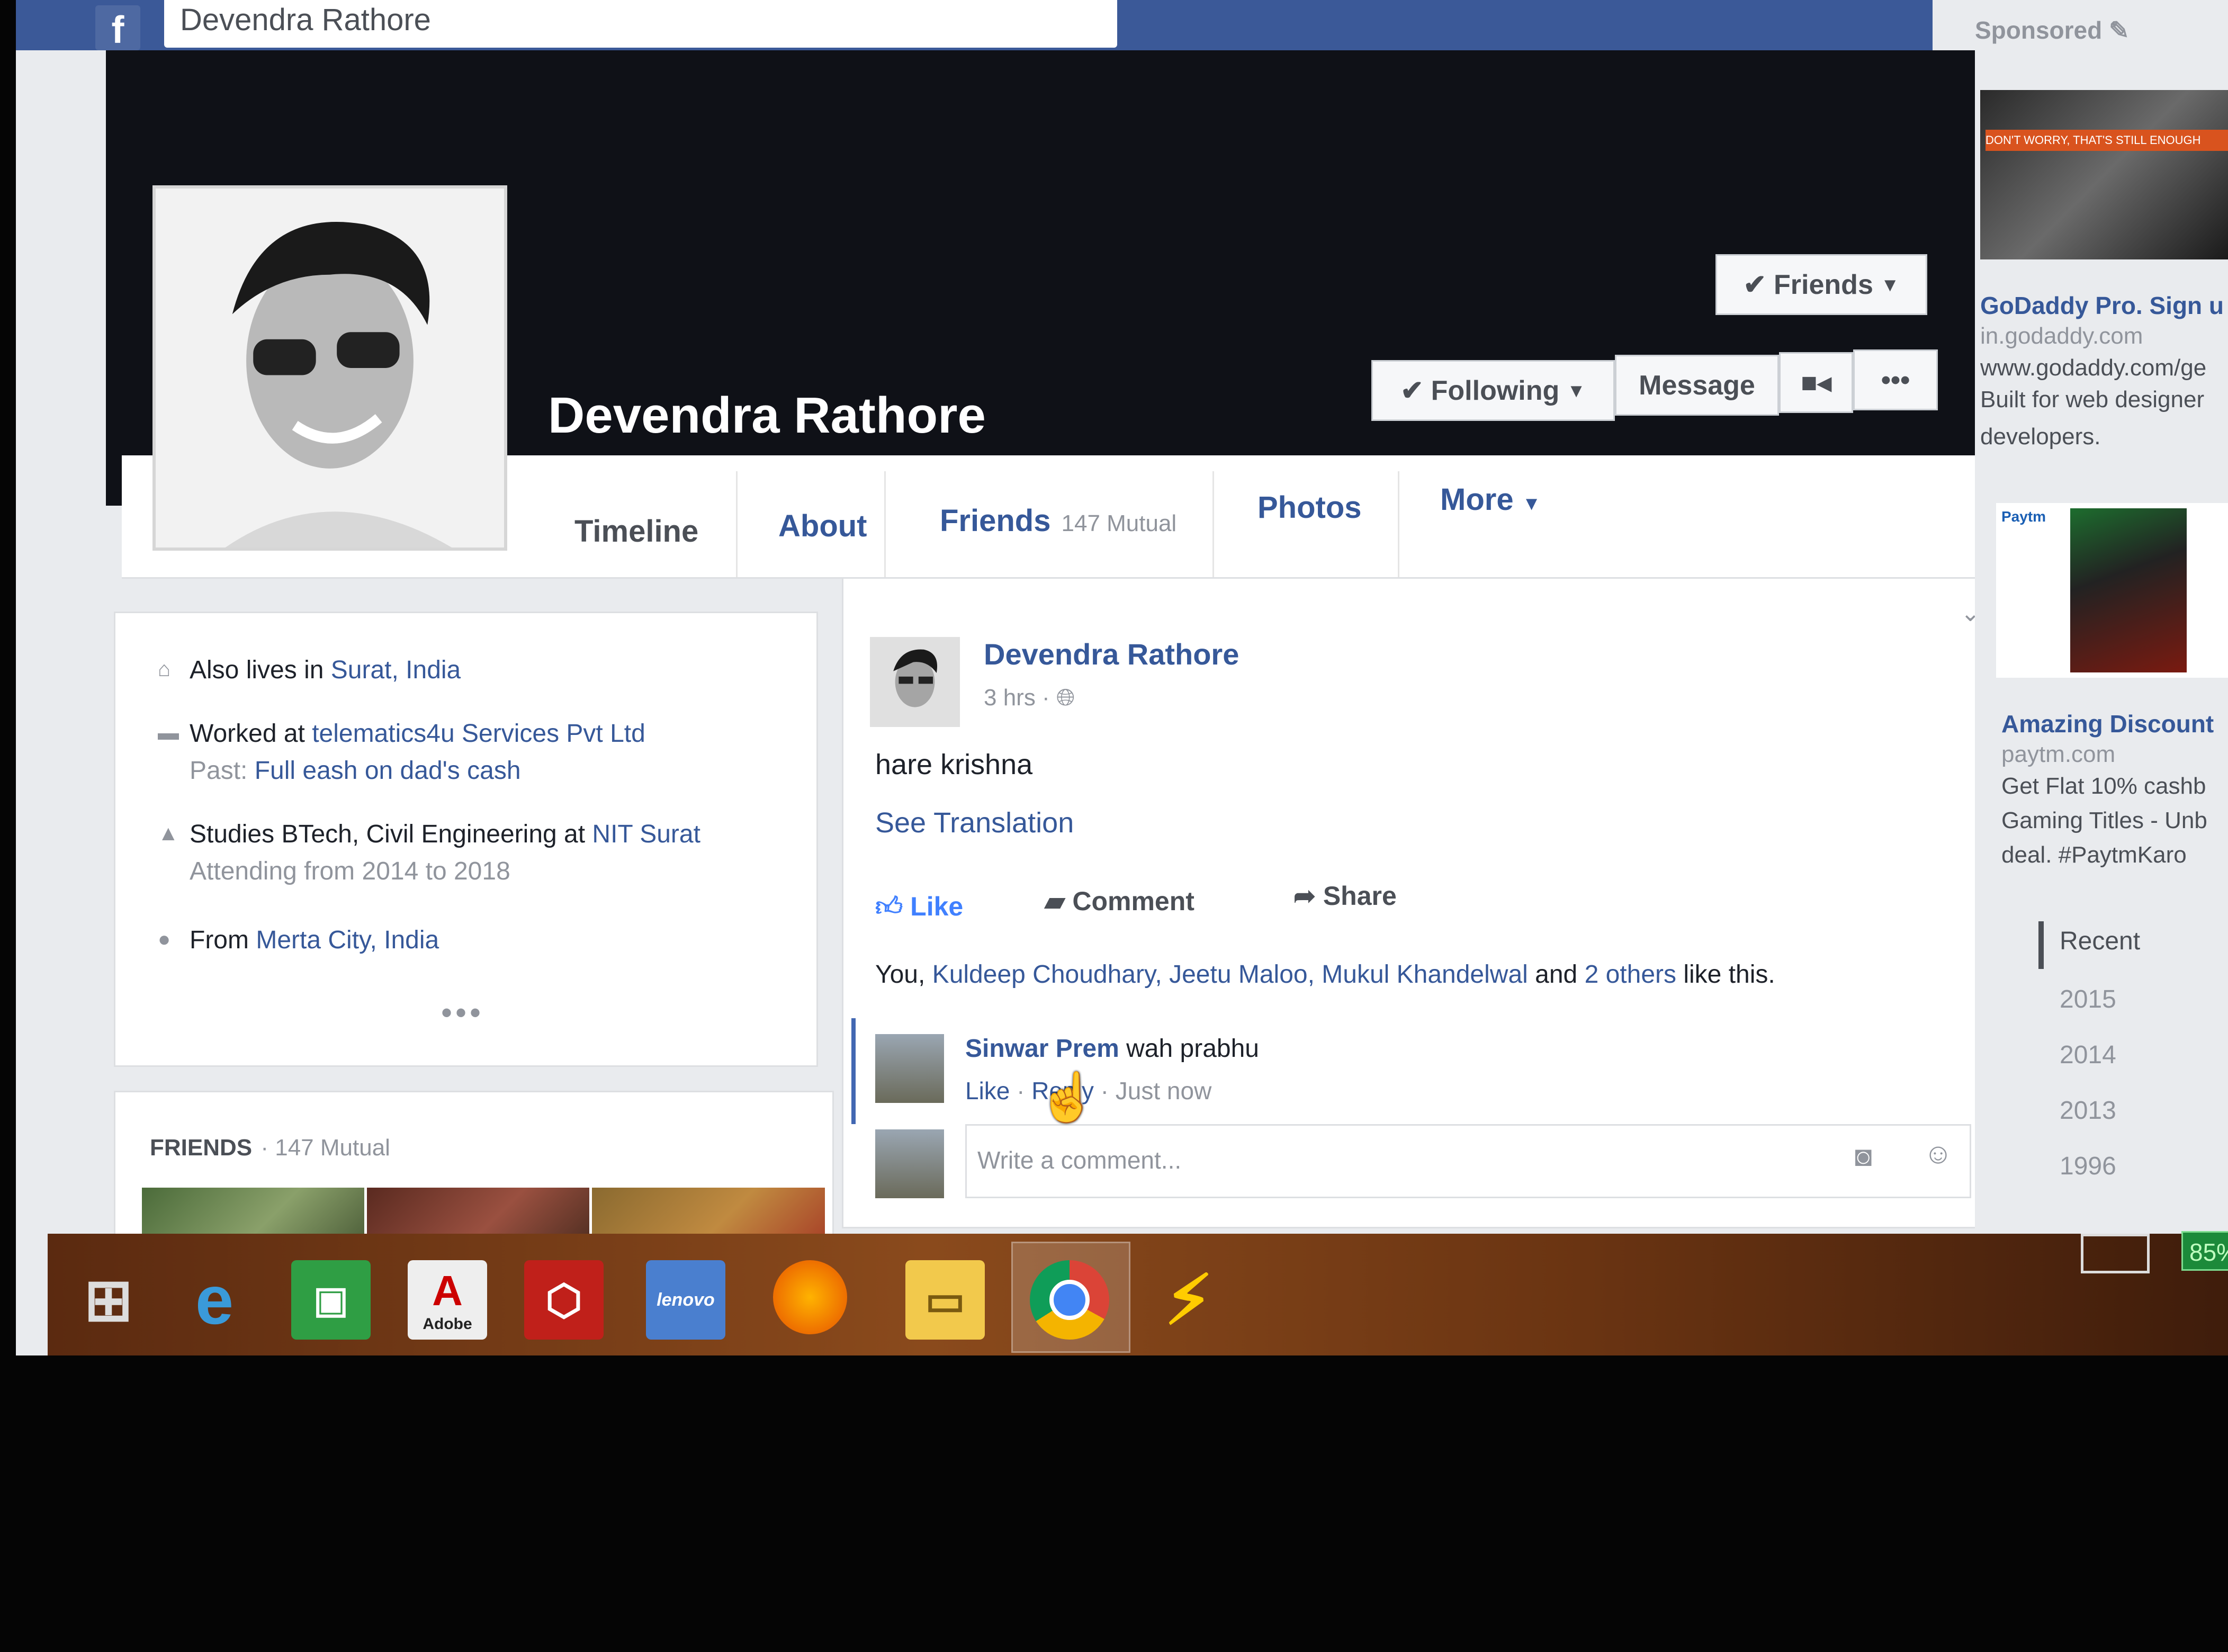 The image size is (2228, 1652). I want to click on tab-more-label: More, so click(1477, 499).